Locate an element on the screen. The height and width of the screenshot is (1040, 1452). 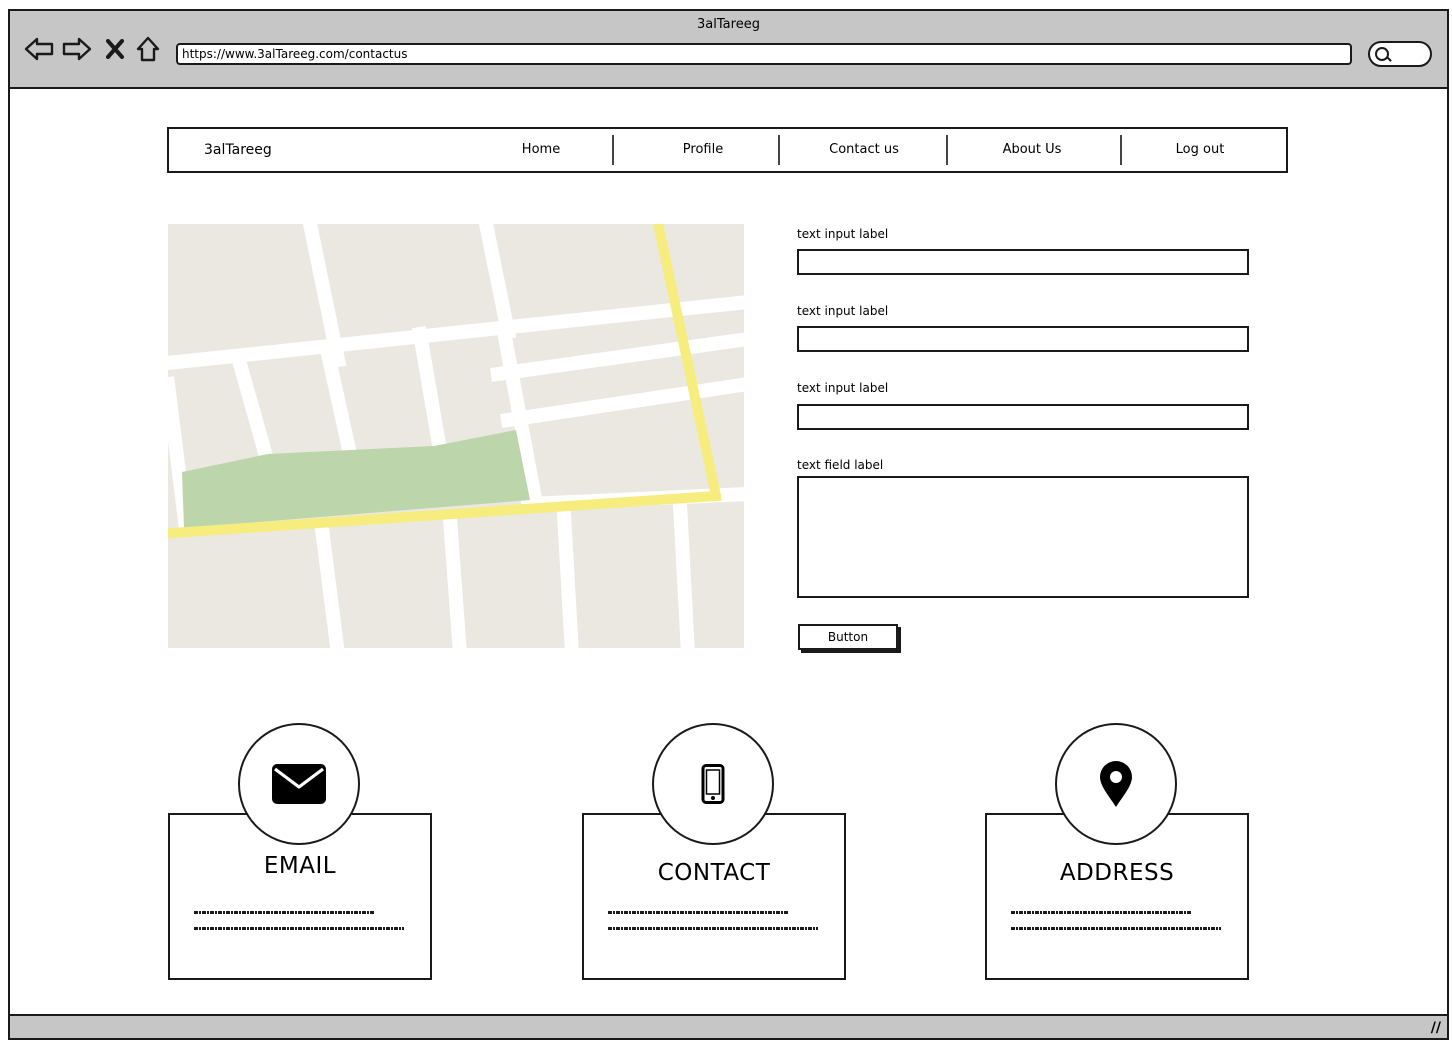
nav-item-contact-us: Contact us is located at coordinates (864, 149).